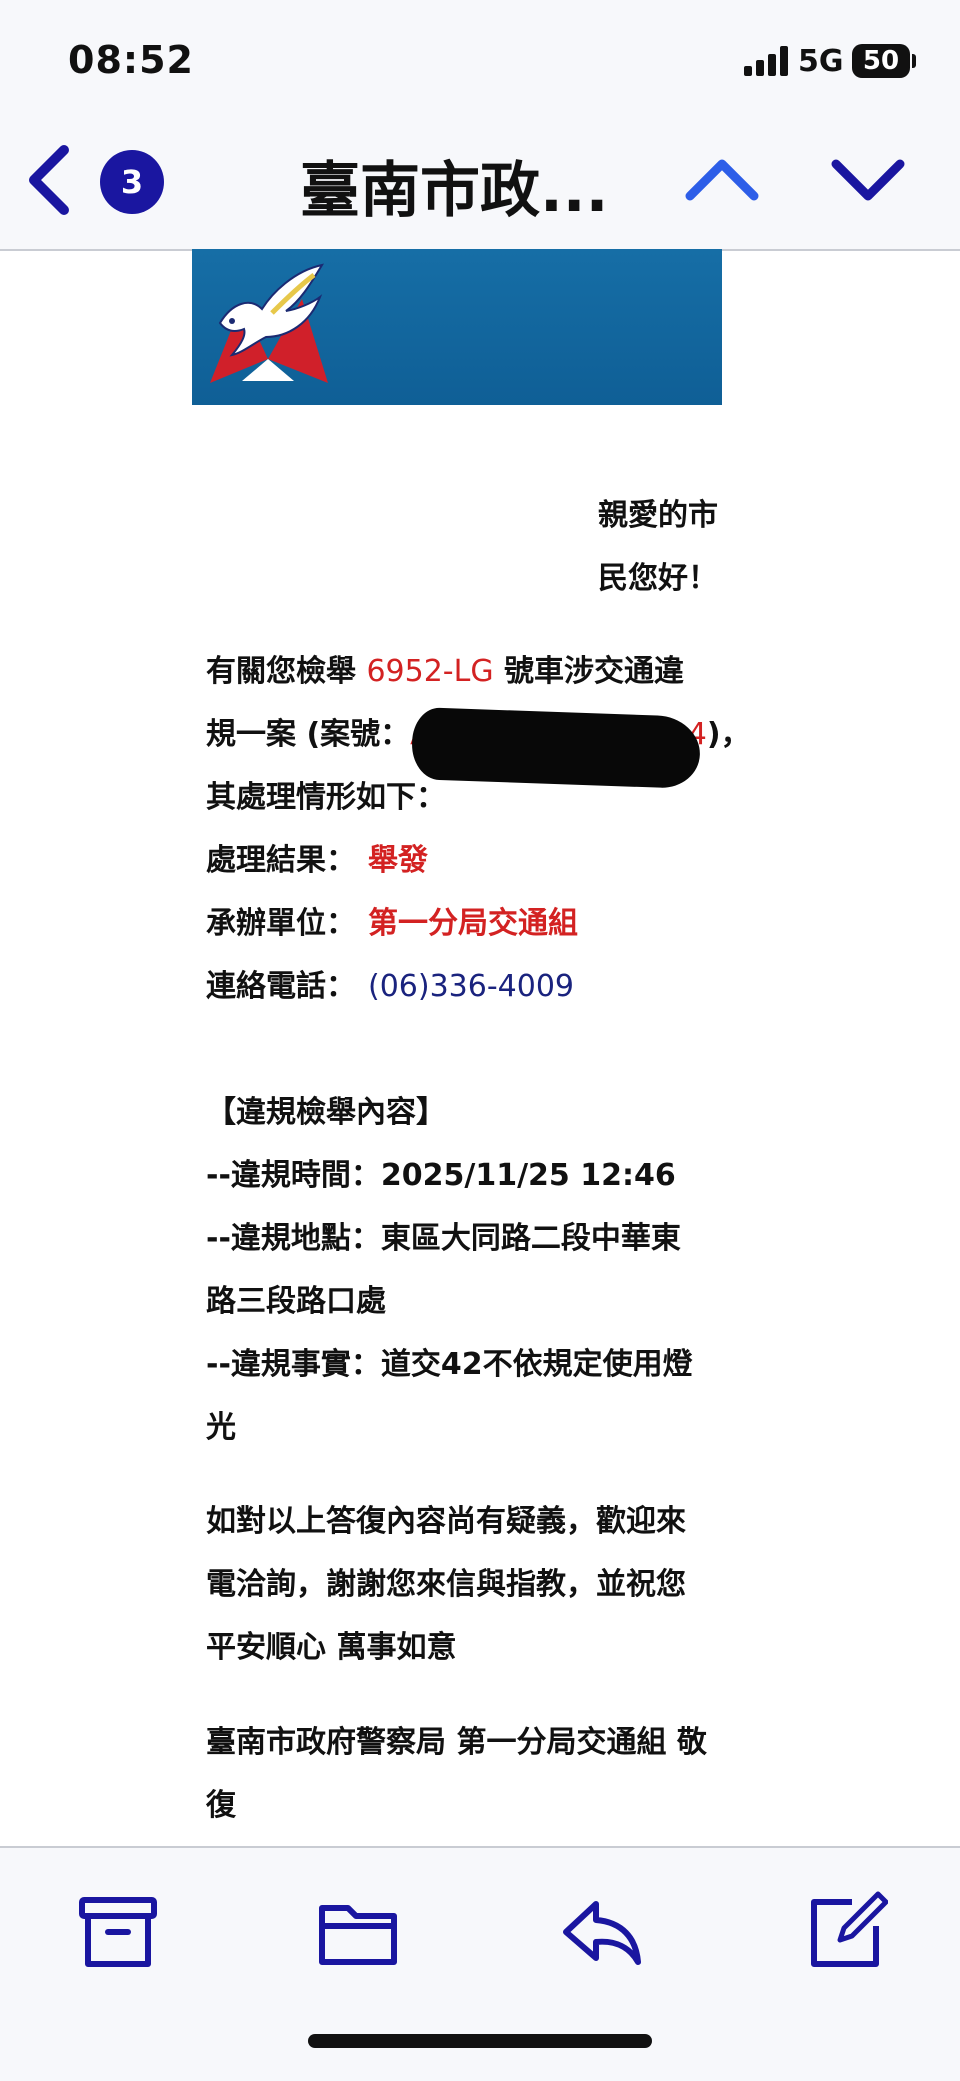  What do you see at coordinates (221, 1805) in the screenshot?
I see `signature-line-2: 復` at bounding box center [221, 1805].